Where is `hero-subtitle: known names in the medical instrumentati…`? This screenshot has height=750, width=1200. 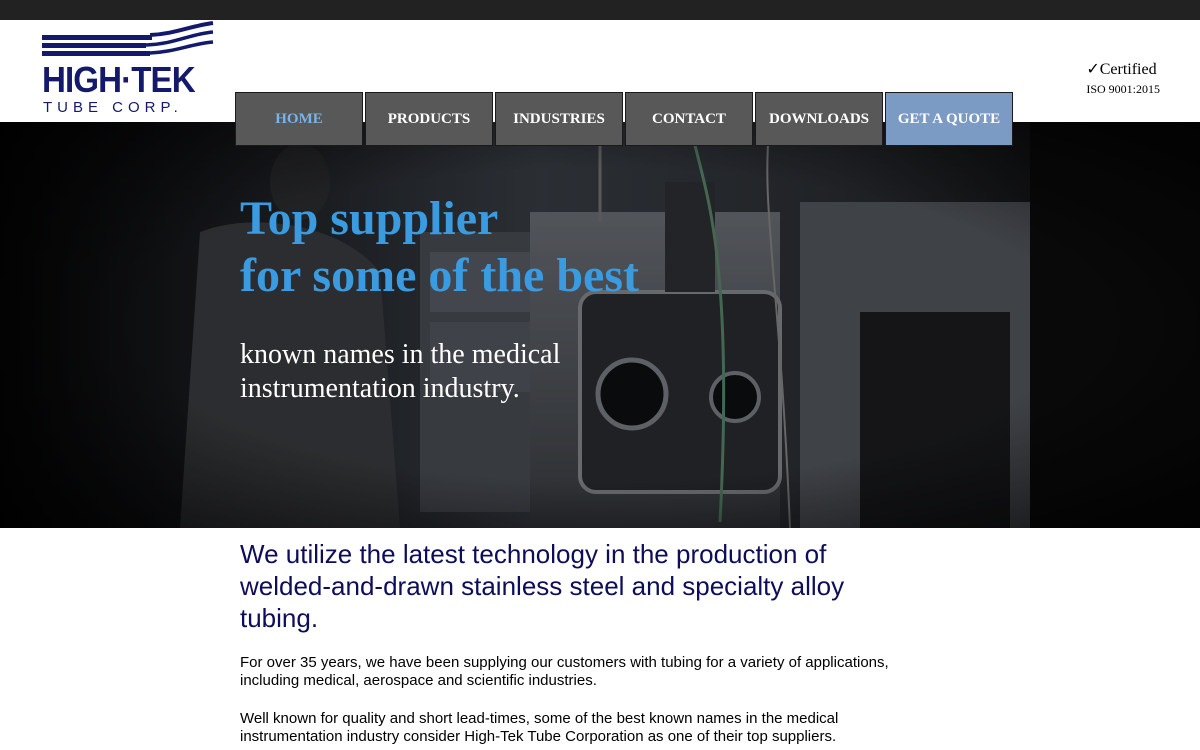
hero-subtitle: known names in the medical instrumentati… is located at coordinates (400, 372).